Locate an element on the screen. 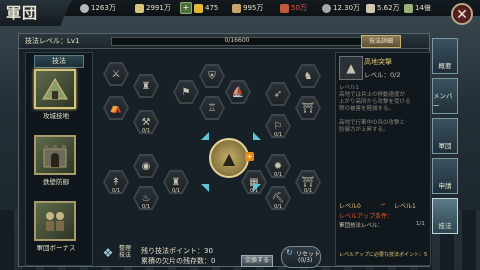 The height and width of the screenshot is (270, 480). gold-ingot-icon is located at coordinates (198, 8).